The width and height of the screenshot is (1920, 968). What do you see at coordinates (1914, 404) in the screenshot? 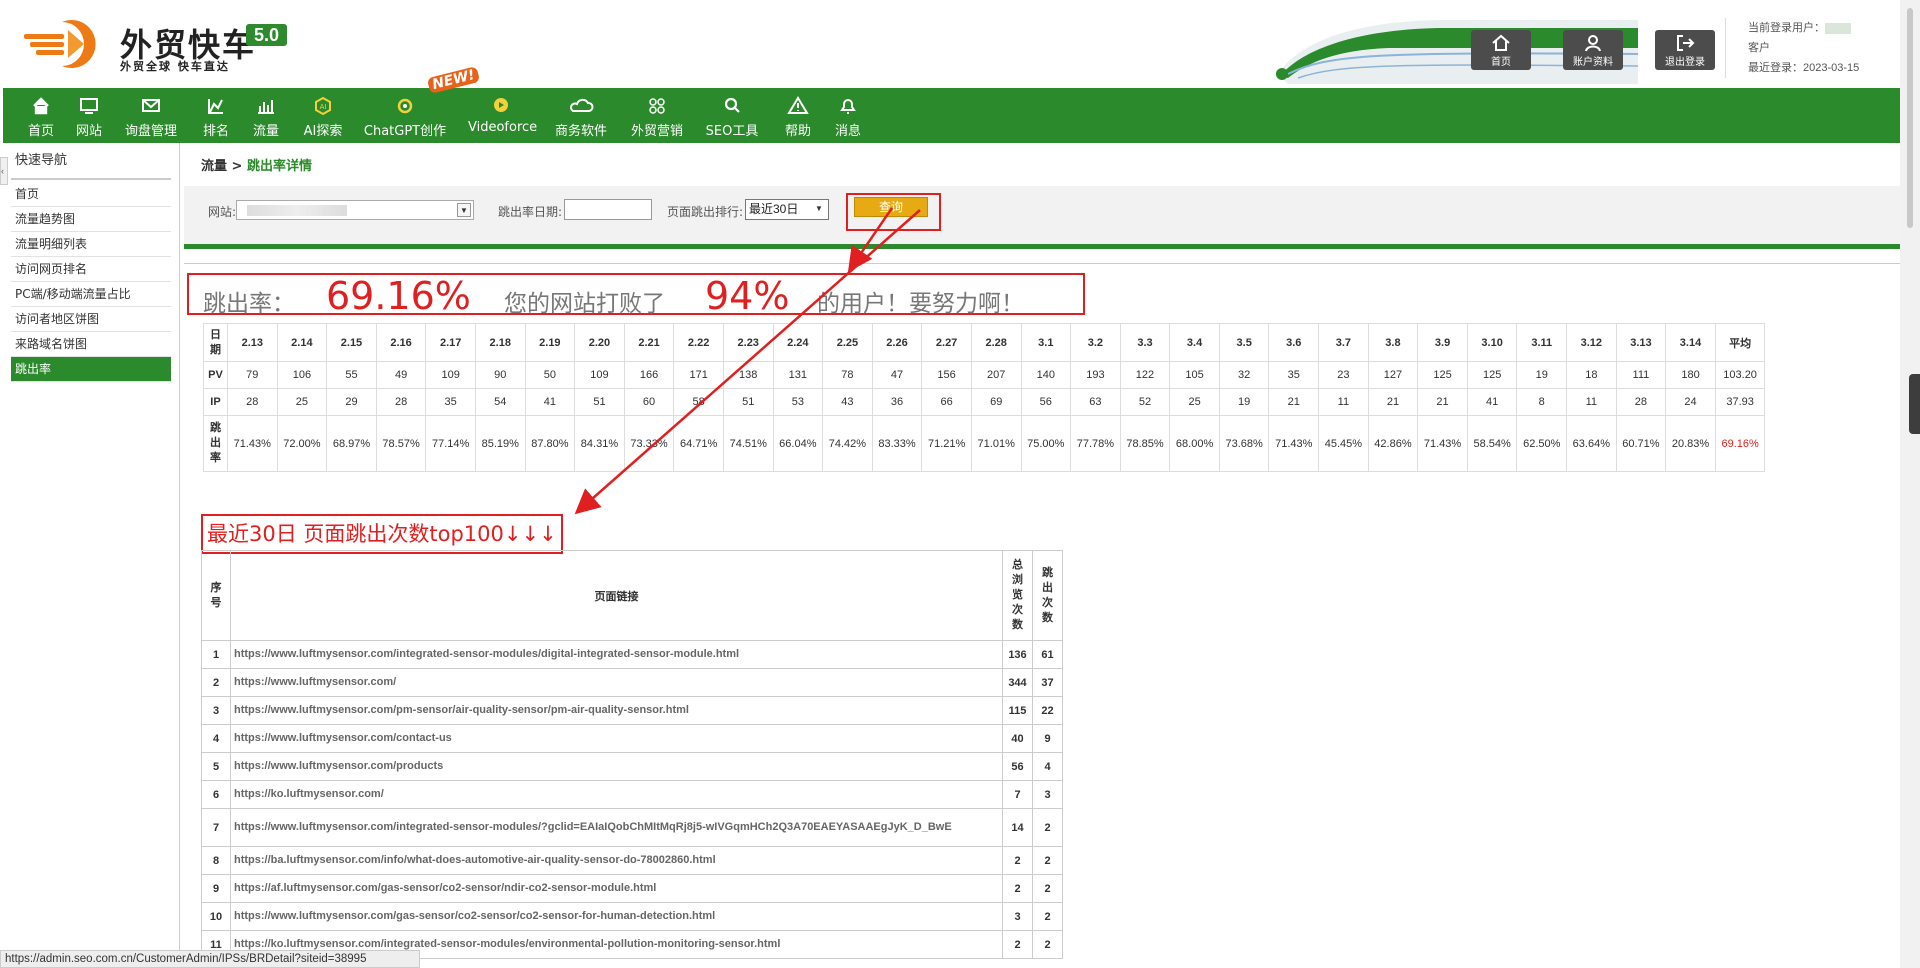
I see `side-float-tab` at bounding box center [1914, 404].